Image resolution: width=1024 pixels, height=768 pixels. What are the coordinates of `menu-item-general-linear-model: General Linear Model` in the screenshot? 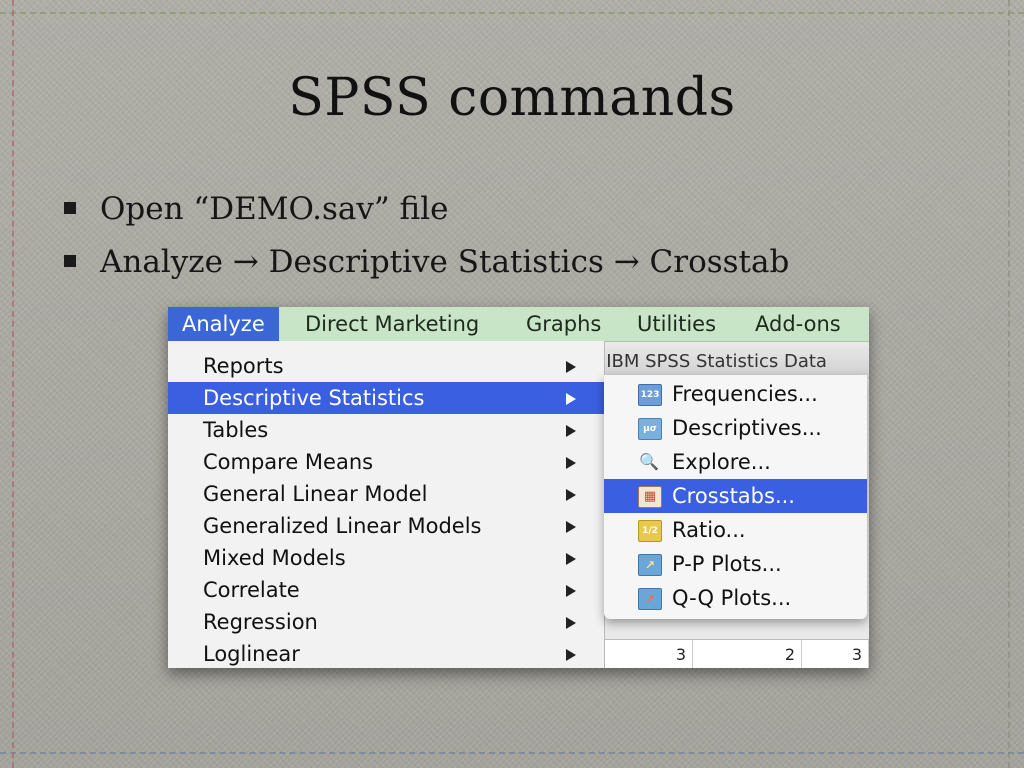 It's located at (386, 494).